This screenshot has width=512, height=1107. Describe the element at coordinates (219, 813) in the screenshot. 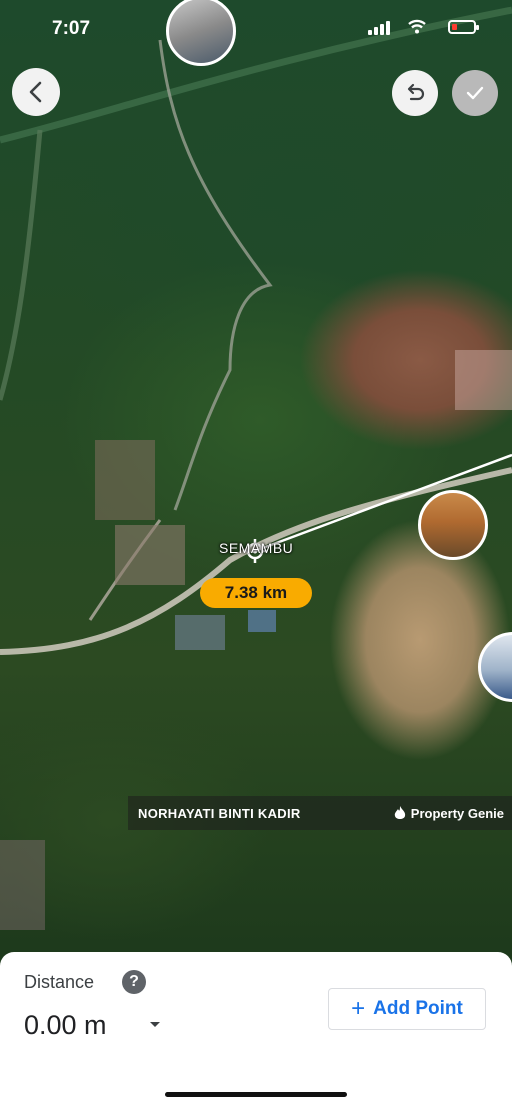

I see `attribution-name: NORHAYATI BINTI KADIR` at that location.